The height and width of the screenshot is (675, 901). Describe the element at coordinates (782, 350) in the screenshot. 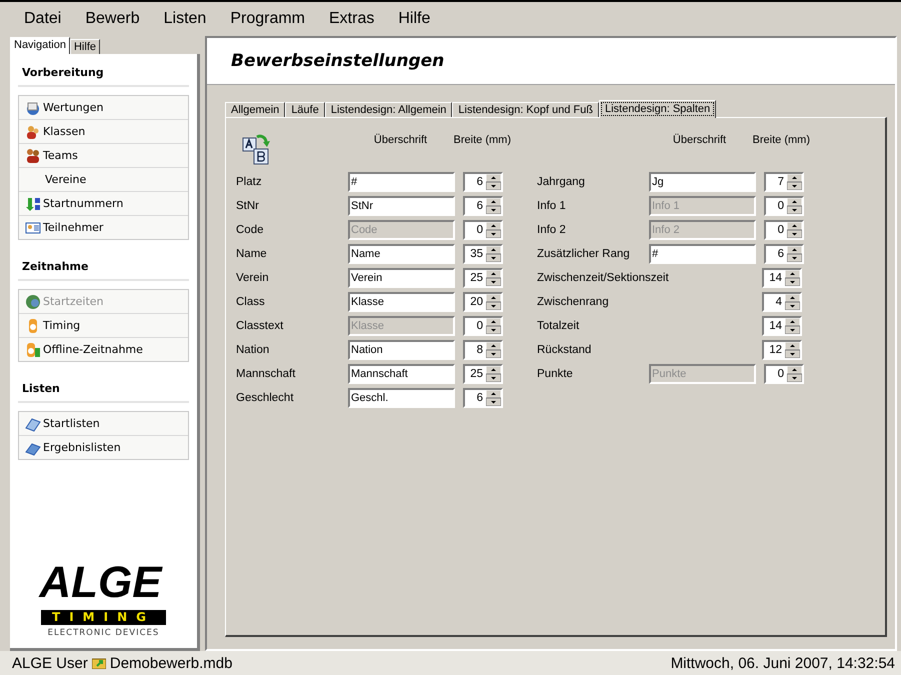

I see `width-spinner: 12` at that location.